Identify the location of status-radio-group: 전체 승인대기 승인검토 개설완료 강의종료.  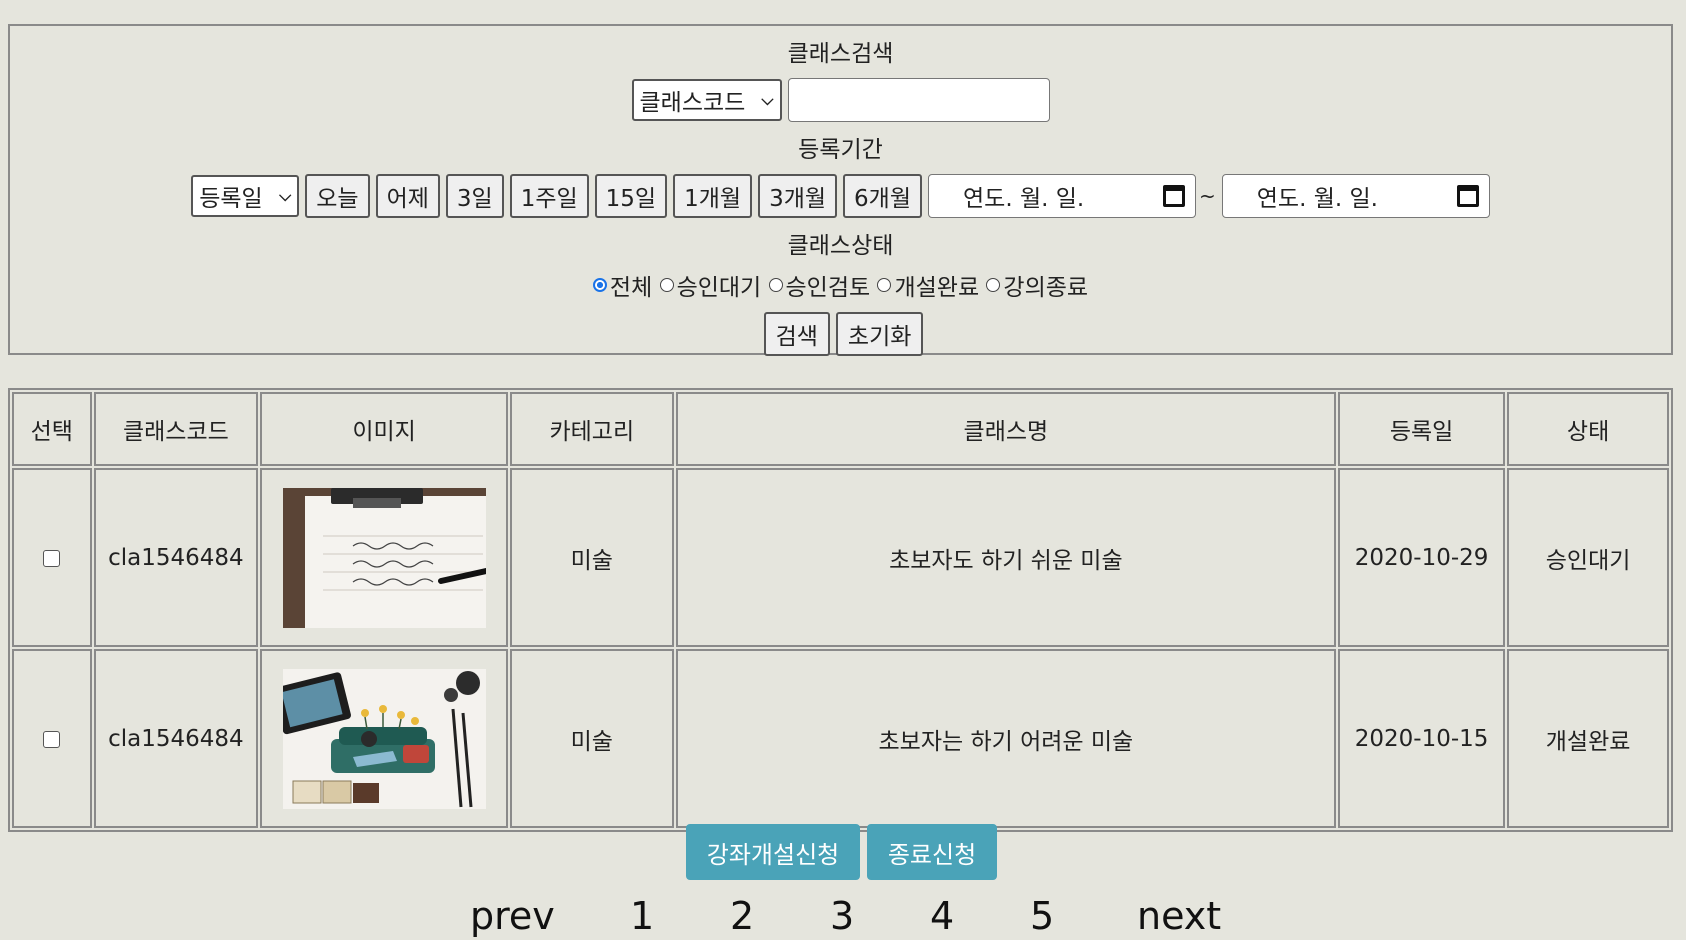
(840, 285).